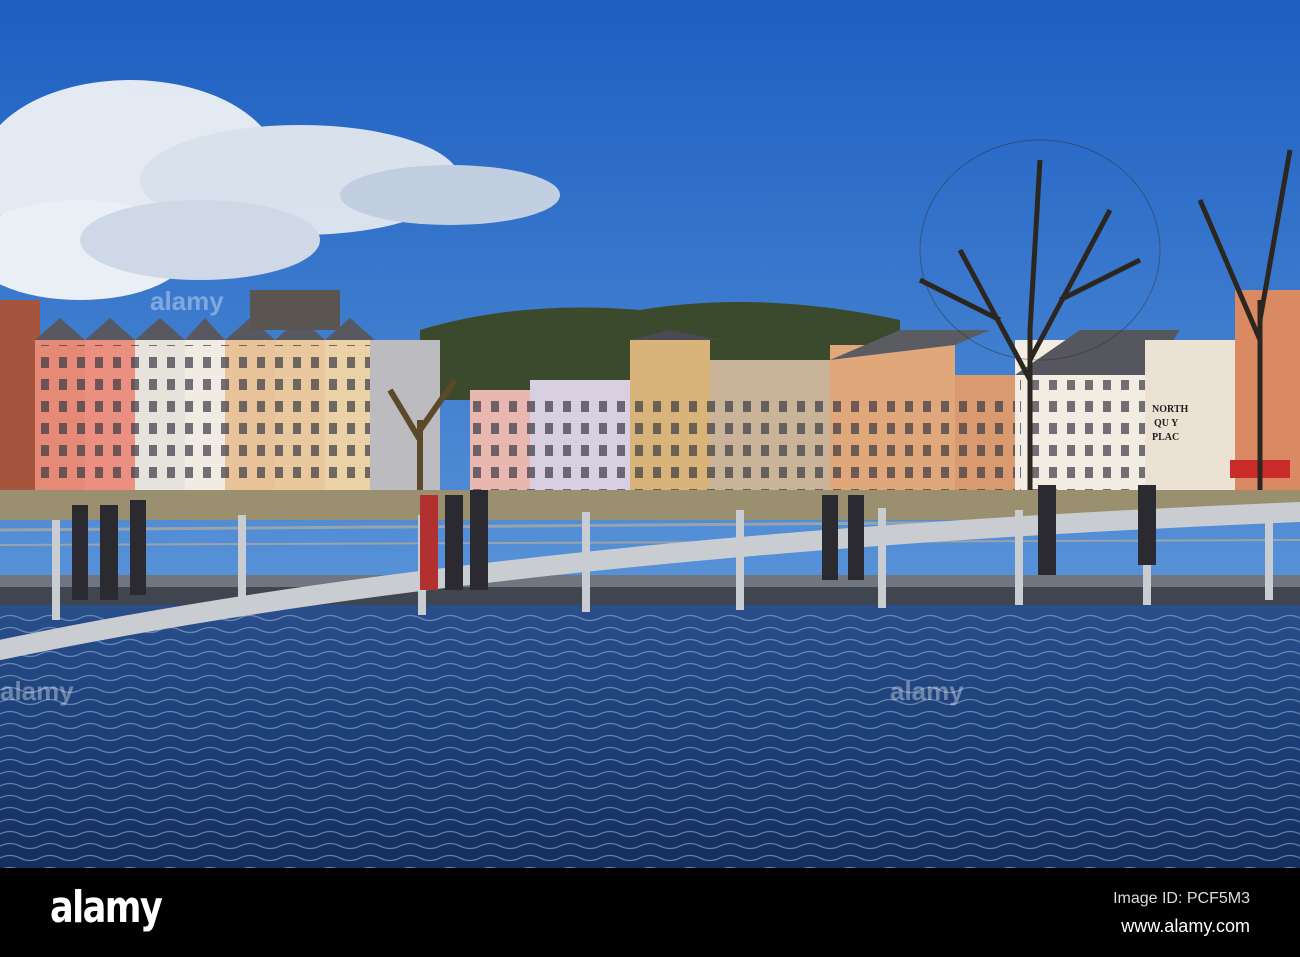 The height and width of the screenshot is (957, 1300). What do you see at coordinates (1166, 423) in the screenshot?
I see `sign-line-2: QU Y` at bounding box center [1166, 423].